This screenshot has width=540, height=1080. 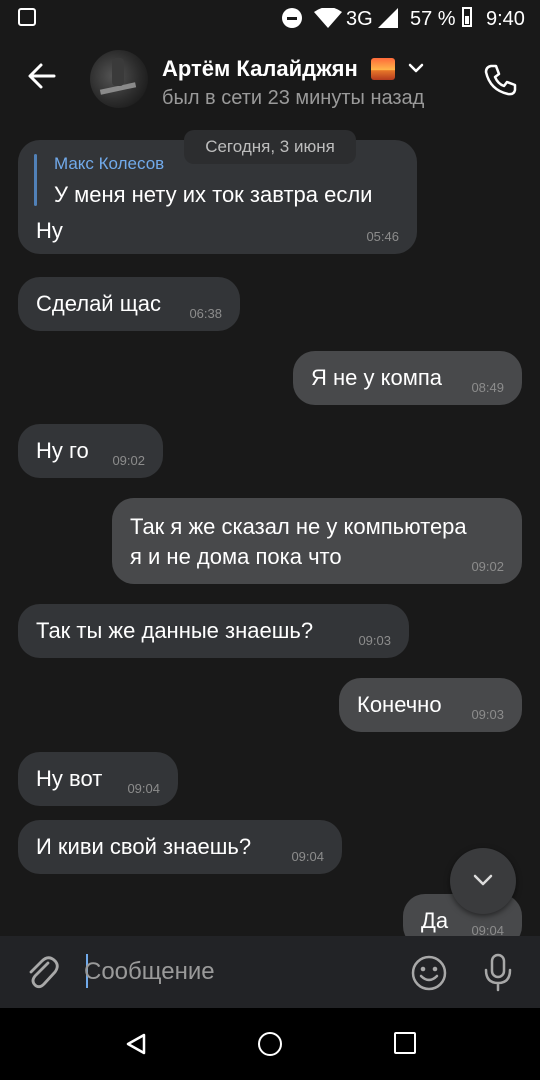 I want to click on message-text: Так ты же данные знаешь?, so click(x=175, y=630).